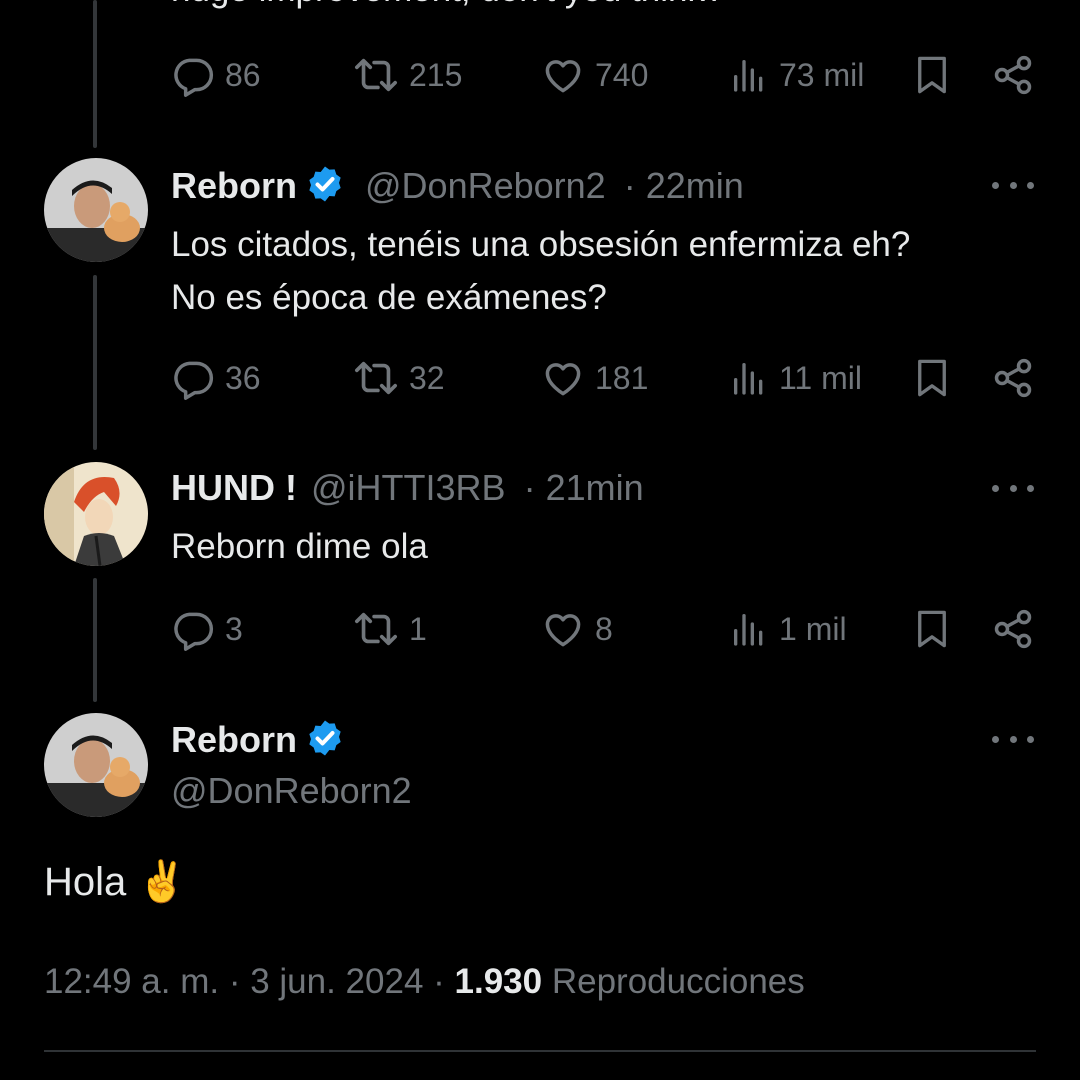 The height and width of the screenshot is (1080, 1080). What do you see at coordinates (813, 628) in the screenshot?
I see `views-count: 1 mil` at bounding box center [813, 628].